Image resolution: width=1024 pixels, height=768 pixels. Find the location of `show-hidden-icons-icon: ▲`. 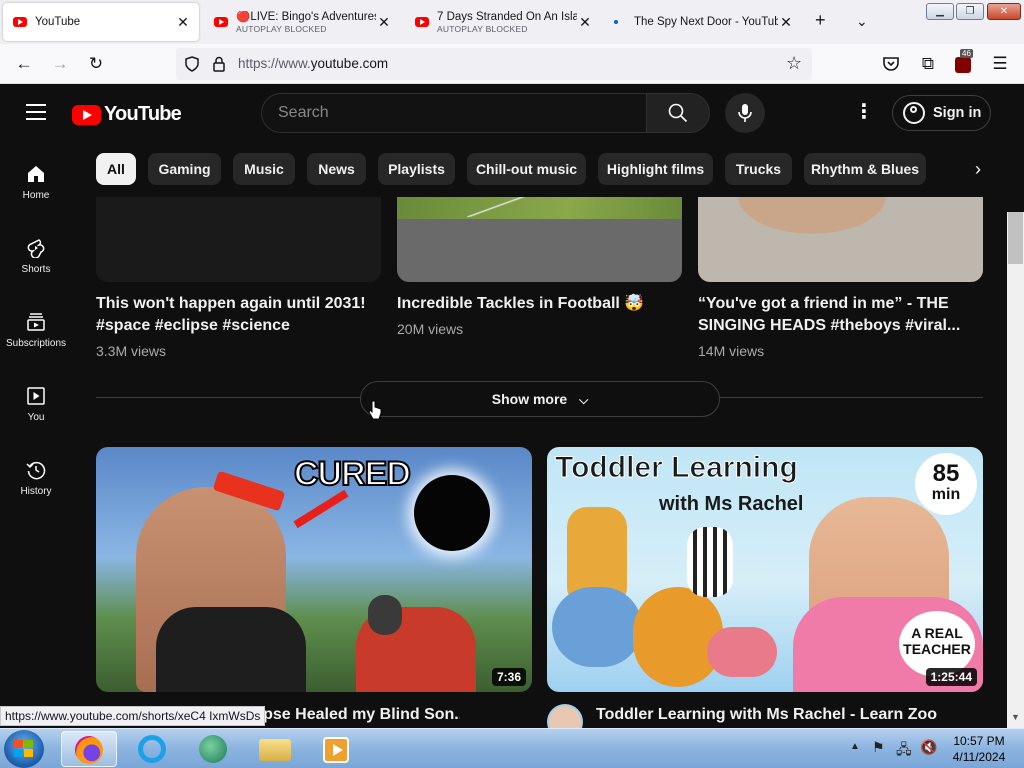

show-hidden-icons-icon: ▲ is located at coordinates (855, 746).